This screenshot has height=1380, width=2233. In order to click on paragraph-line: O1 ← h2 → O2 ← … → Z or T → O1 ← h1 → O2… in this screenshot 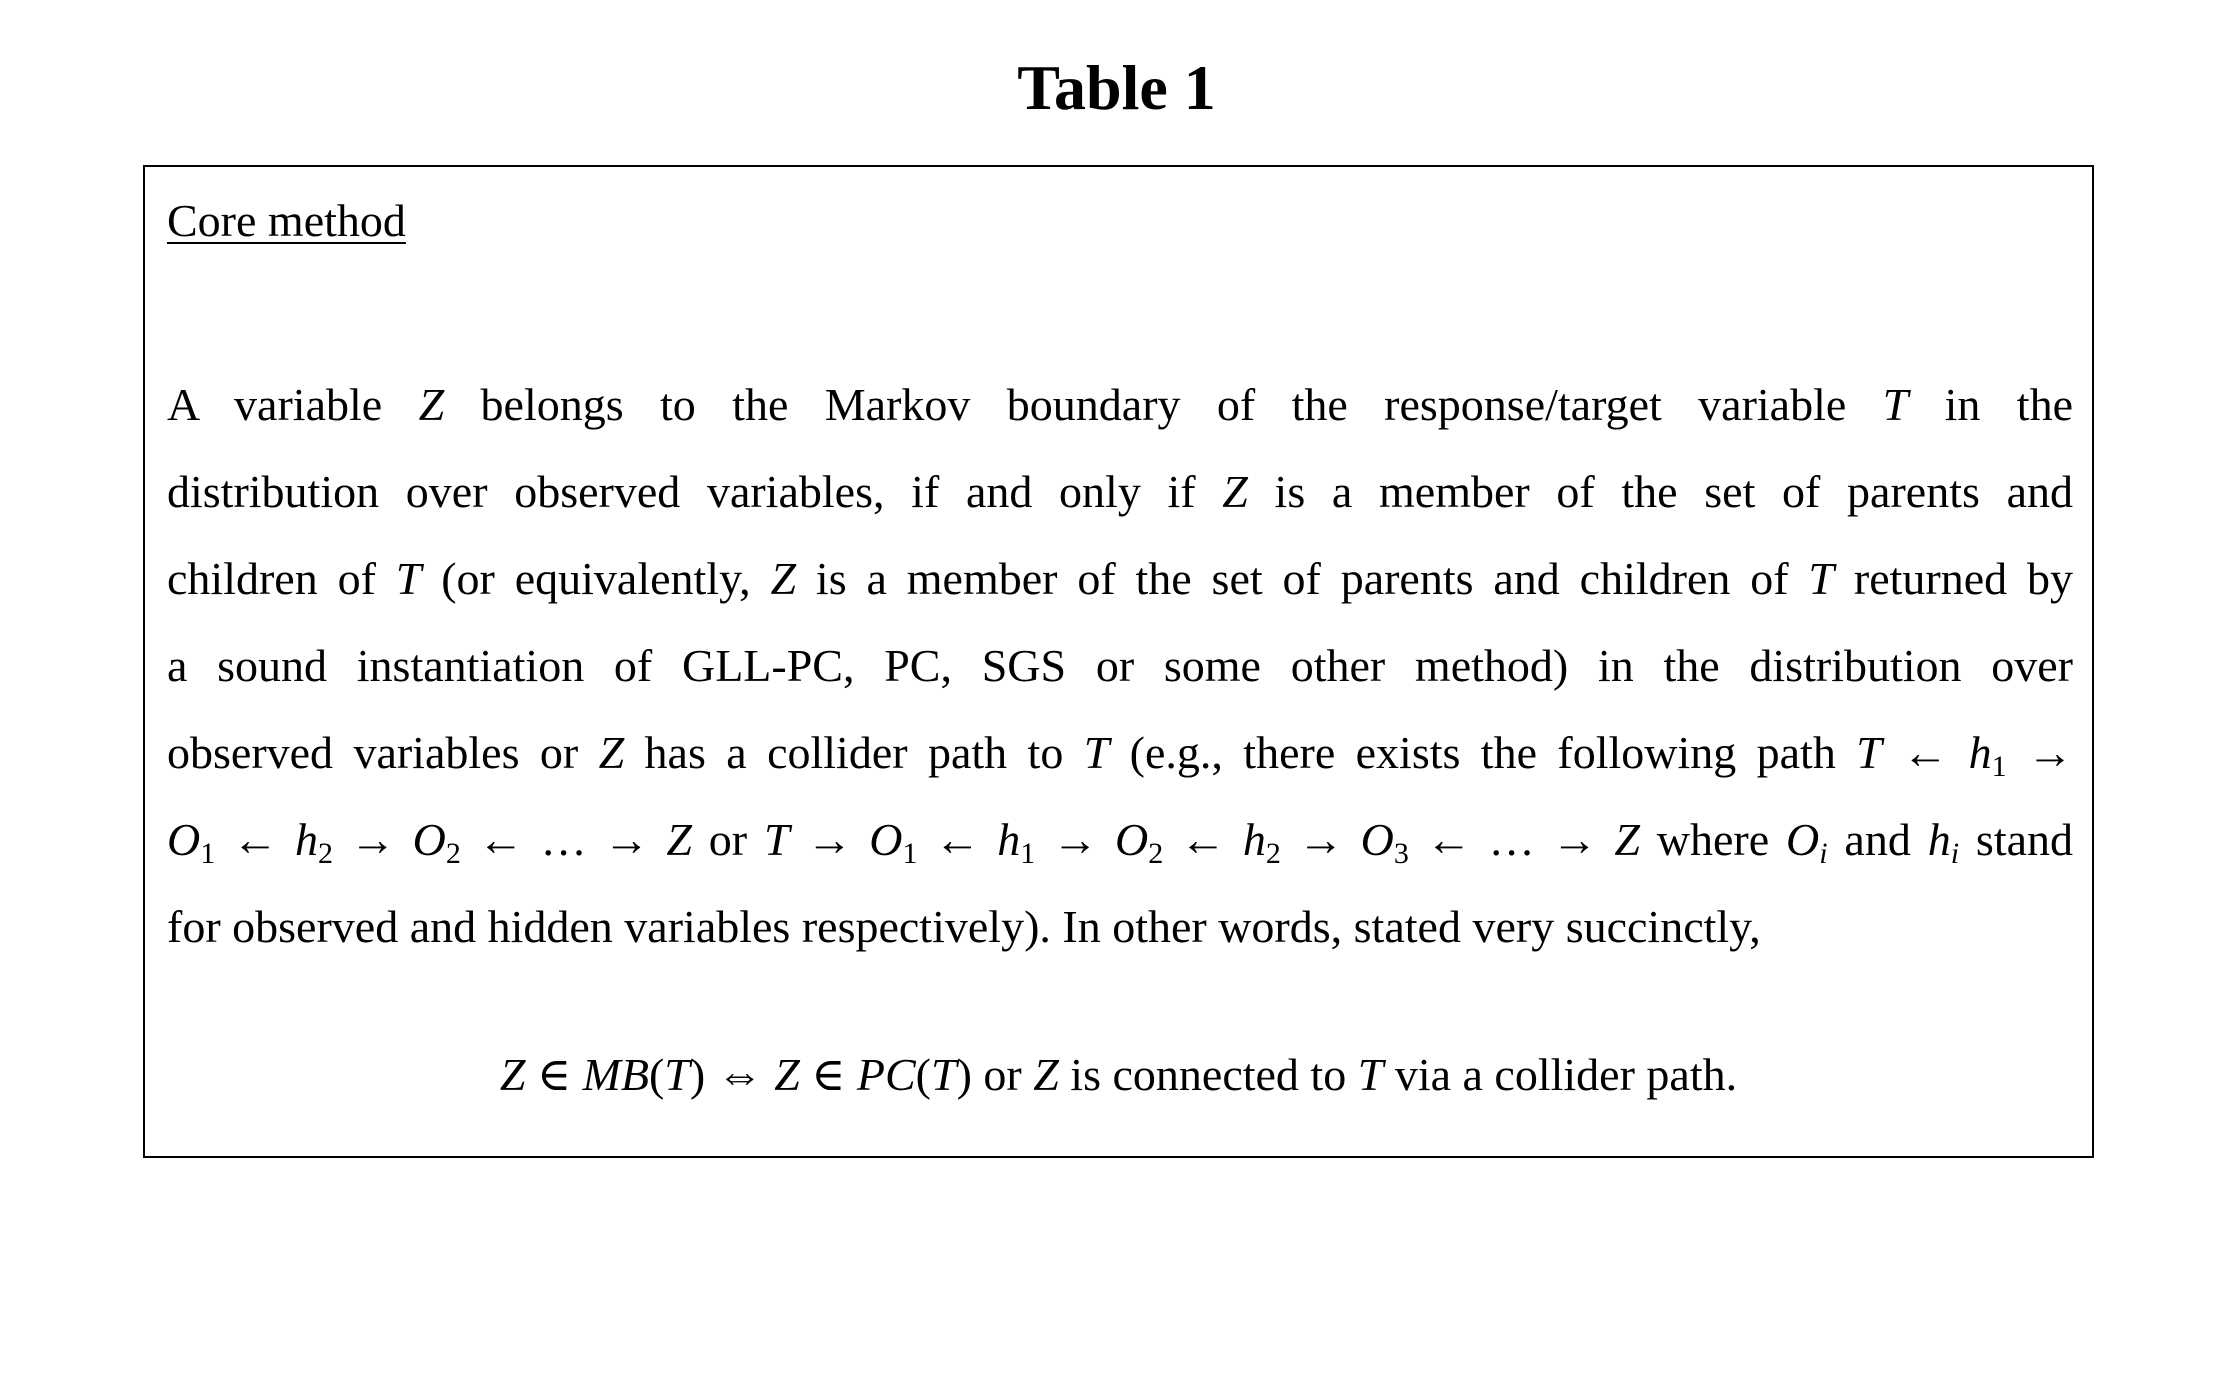, I will do `click(1120, 839)`.